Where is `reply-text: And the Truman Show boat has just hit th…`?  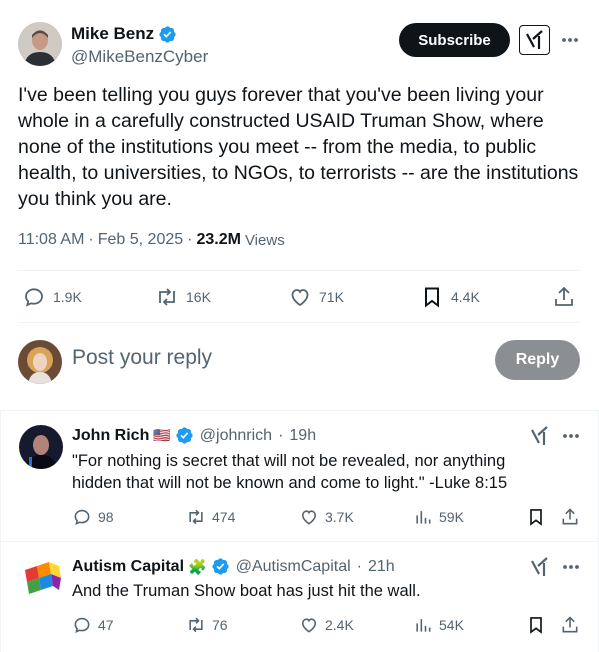
reply-text: And the Truman Show boat has just hit th… is located at coordinates (246, 591).